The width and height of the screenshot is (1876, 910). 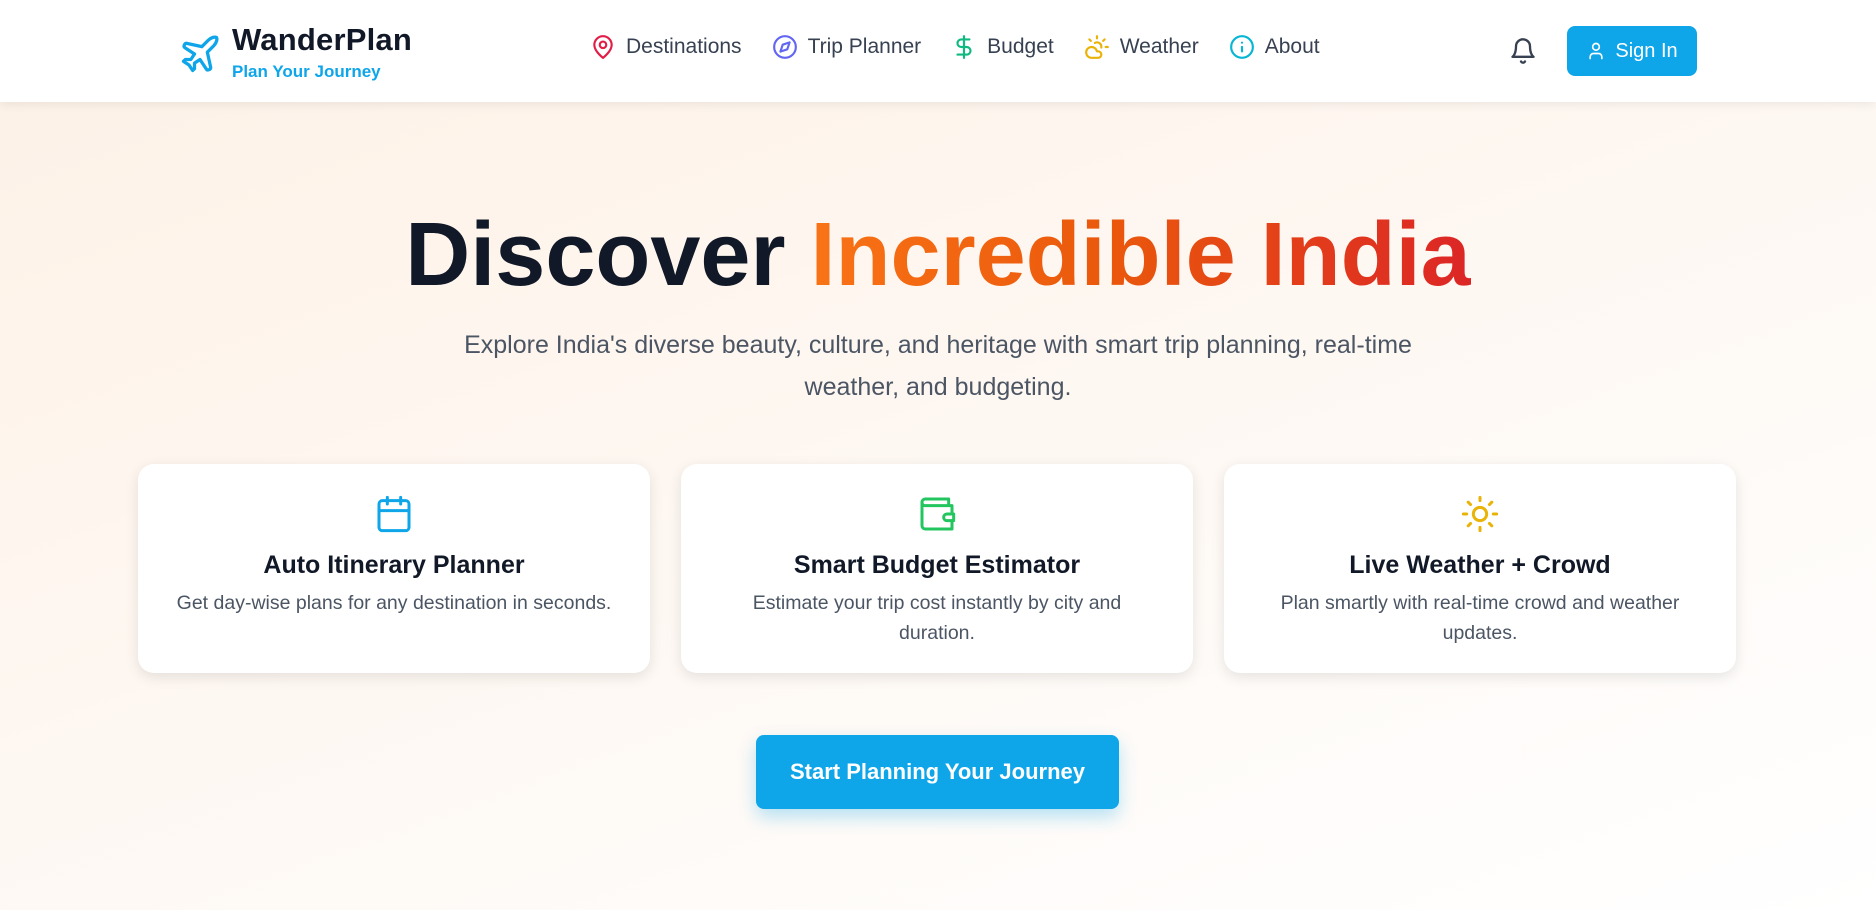 I want to click on nav-destinations: Destinations, so click(x=666, y=47).